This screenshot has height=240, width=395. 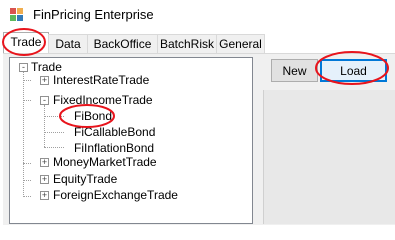 I want to click on annotation-circle-load, so click(x=352, y=68).